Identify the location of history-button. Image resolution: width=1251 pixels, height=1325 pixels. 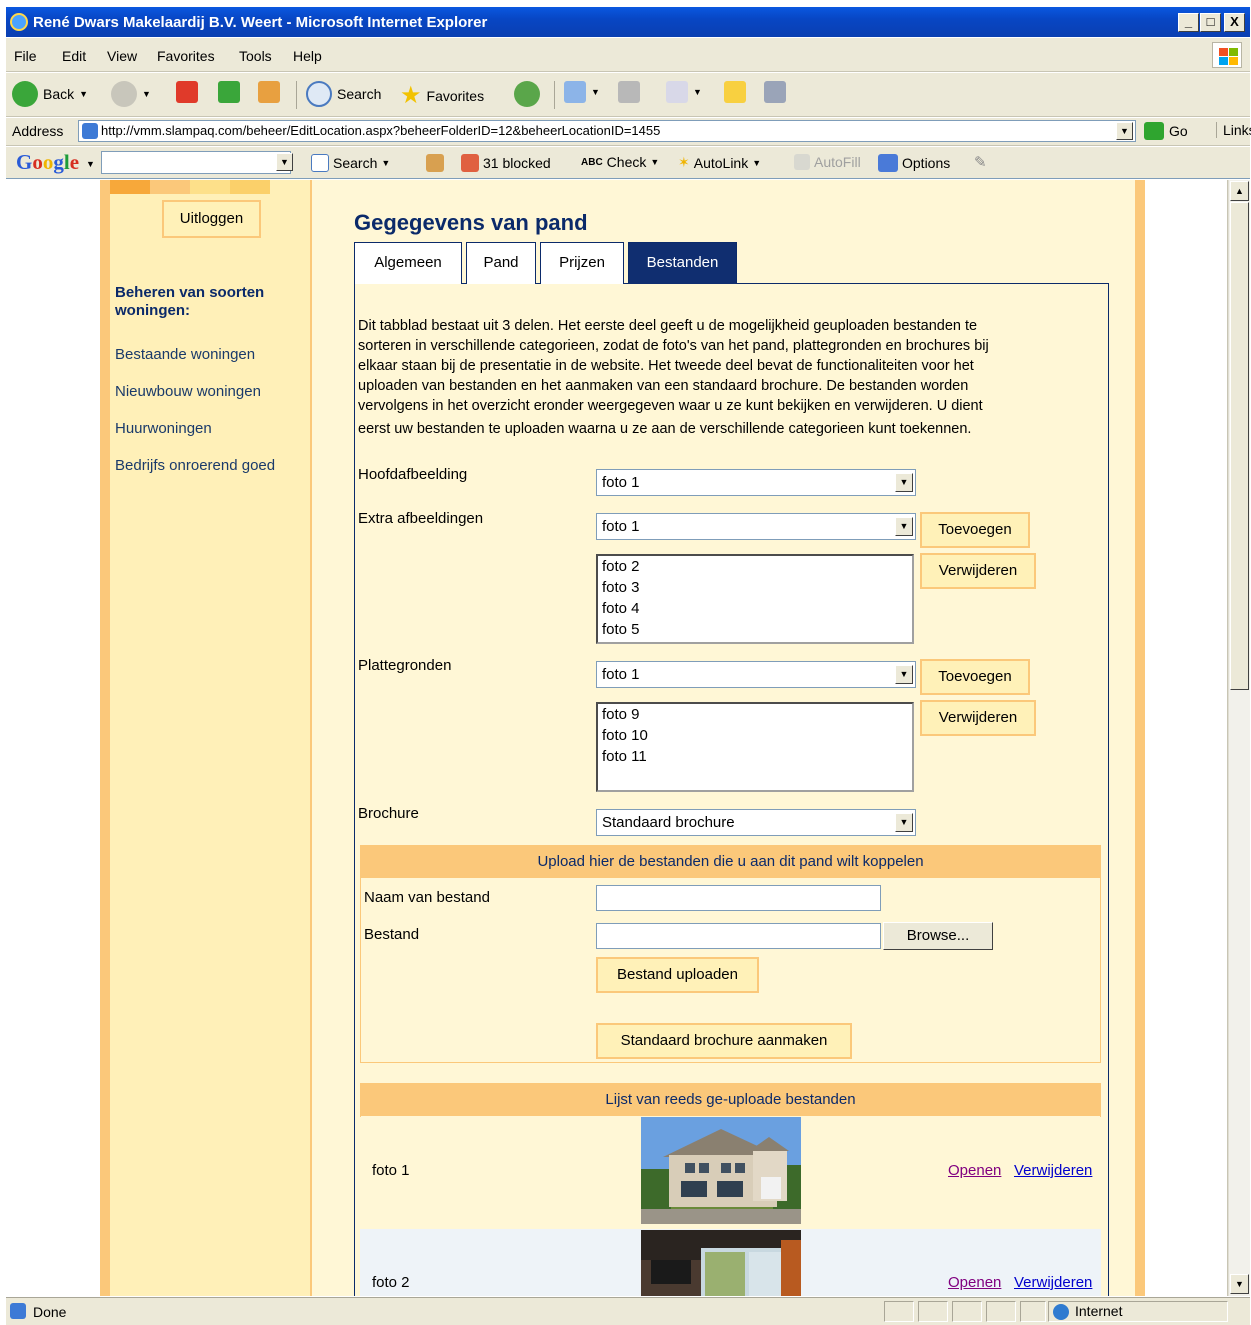
(527, 94).